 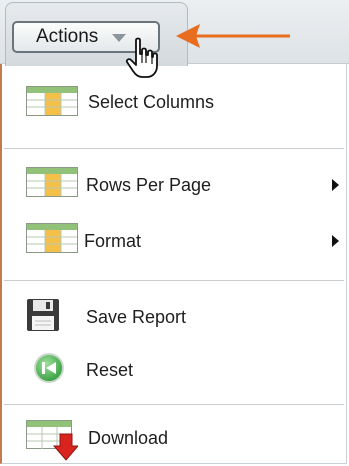 What do you see at coordinates (128, 438) in the screenshot?
I see `menu-item-label: Download` at bounding box center [128, 438].